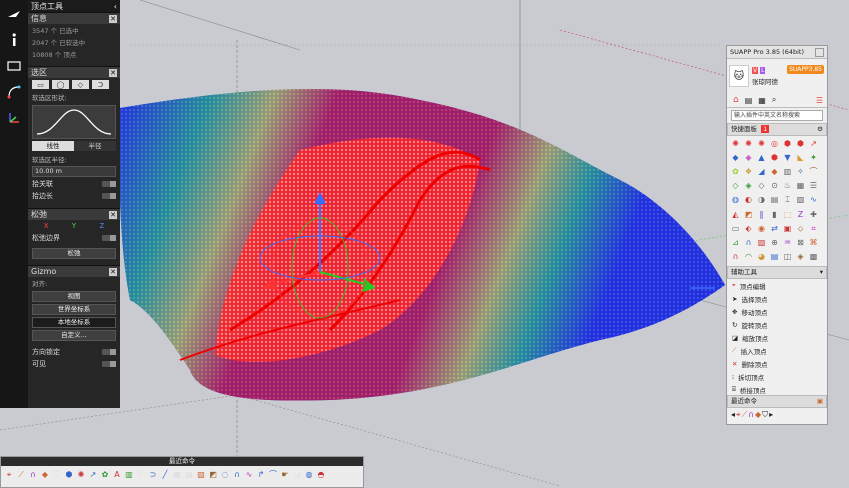 The height and width of the screenshot is (488, 849). What do you see at coordinates (53, 146) in the screenshot?
I see `mode-linear-button: 线性` at bounding box center [53, 146].